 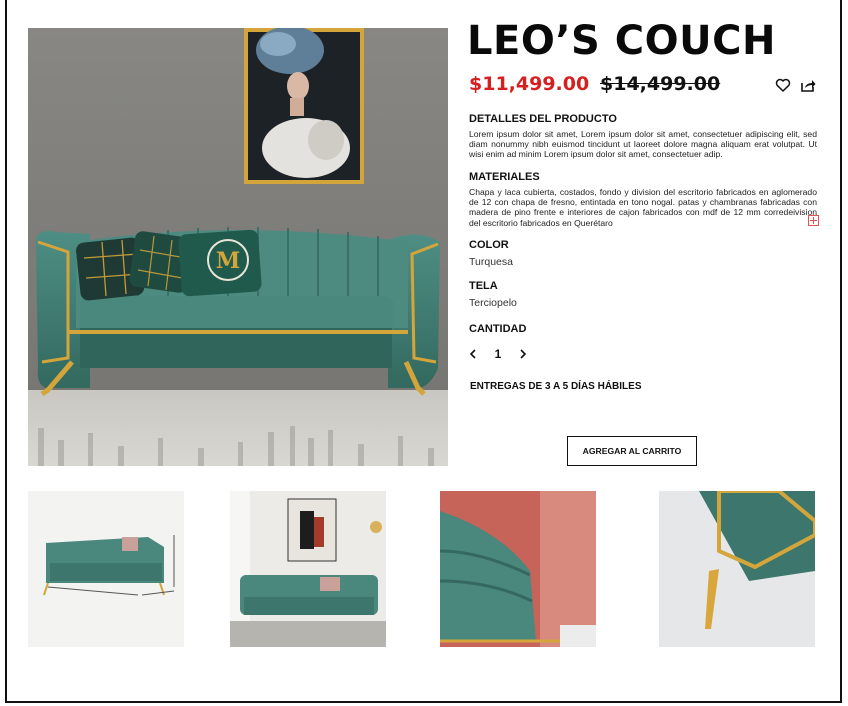 I want to click on color-heading: COLOR, so click(x=489, y=245).